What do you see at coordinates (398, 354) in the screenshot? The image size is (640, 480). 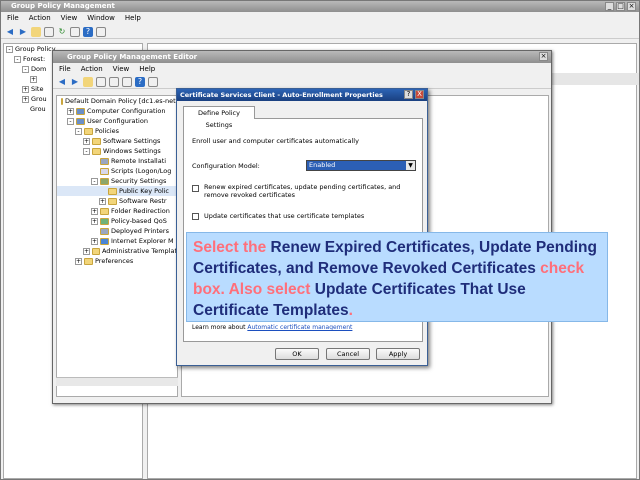 I see `apply-button: Apply` at bounding box center [398, 354].